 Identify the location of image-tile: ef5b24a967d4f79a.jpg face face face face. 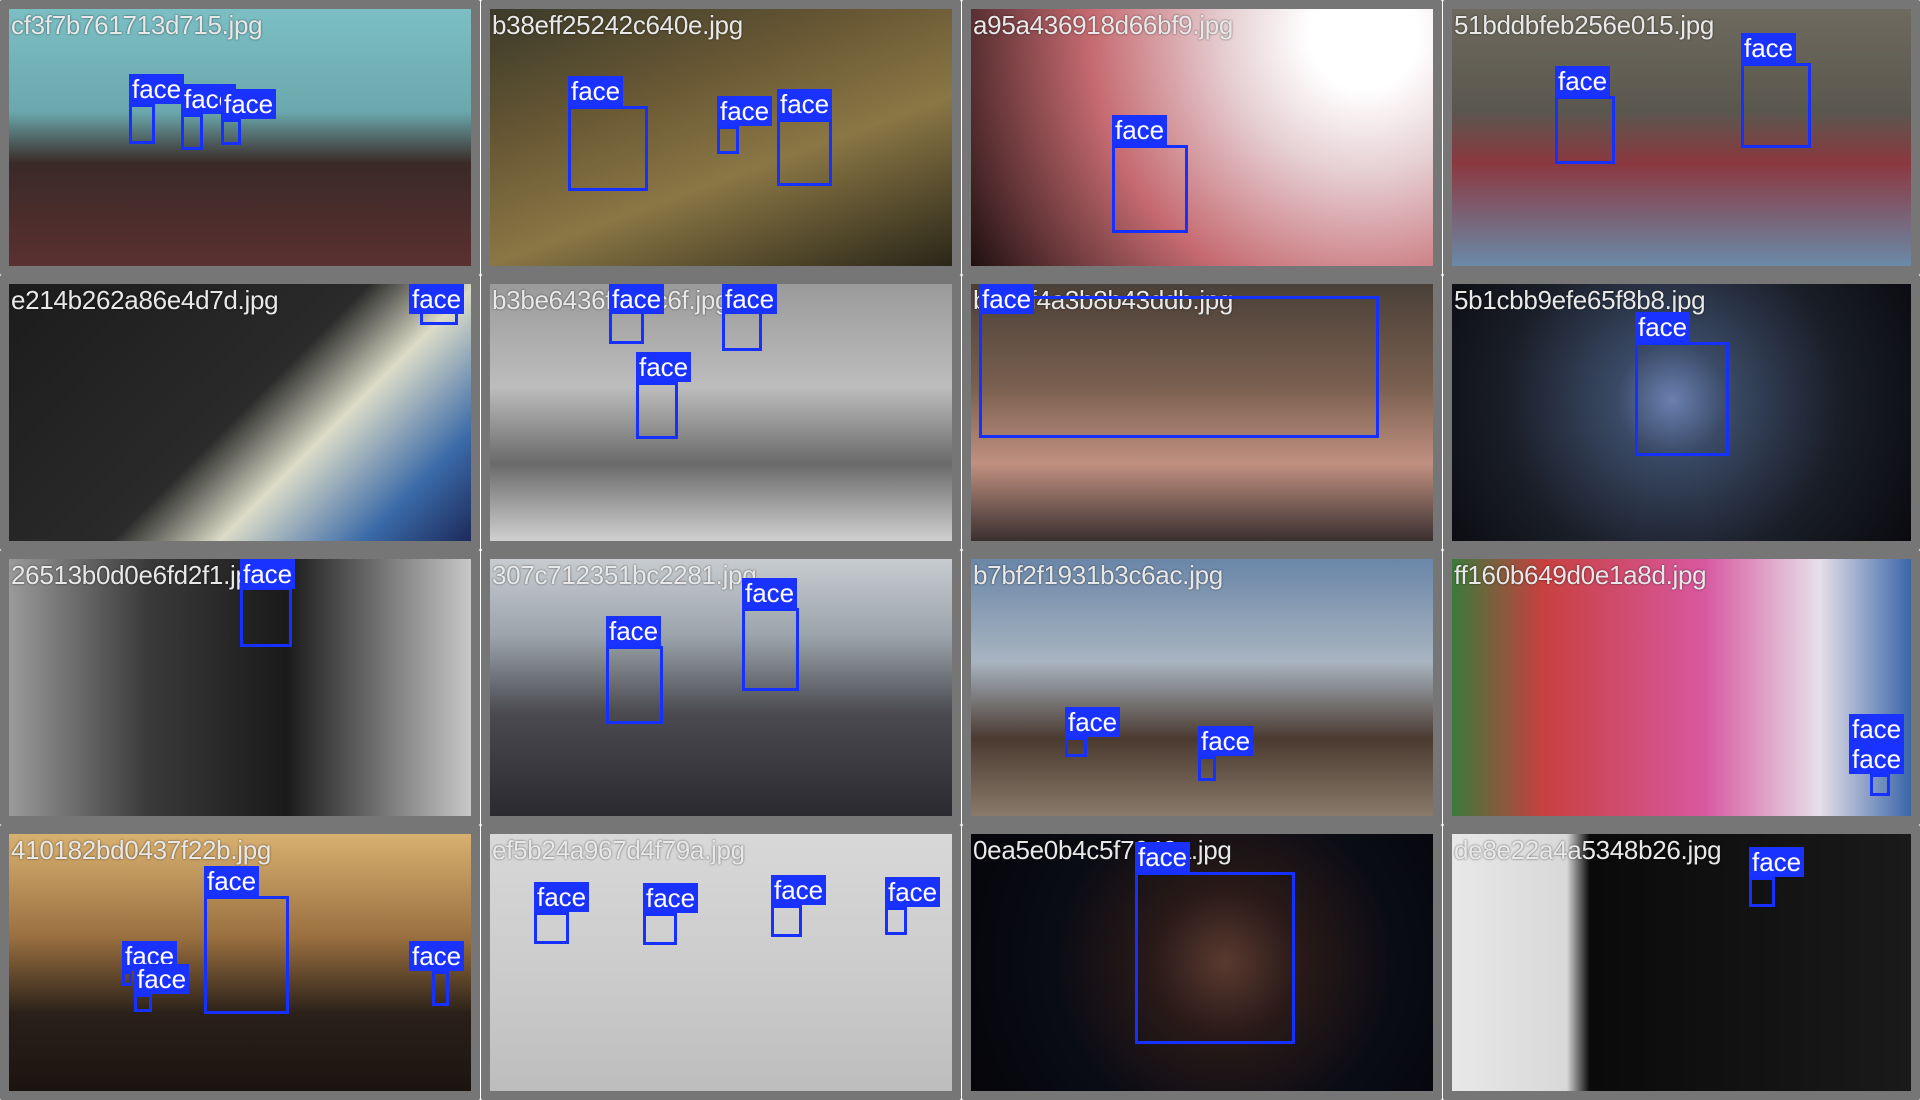
(721, 962).